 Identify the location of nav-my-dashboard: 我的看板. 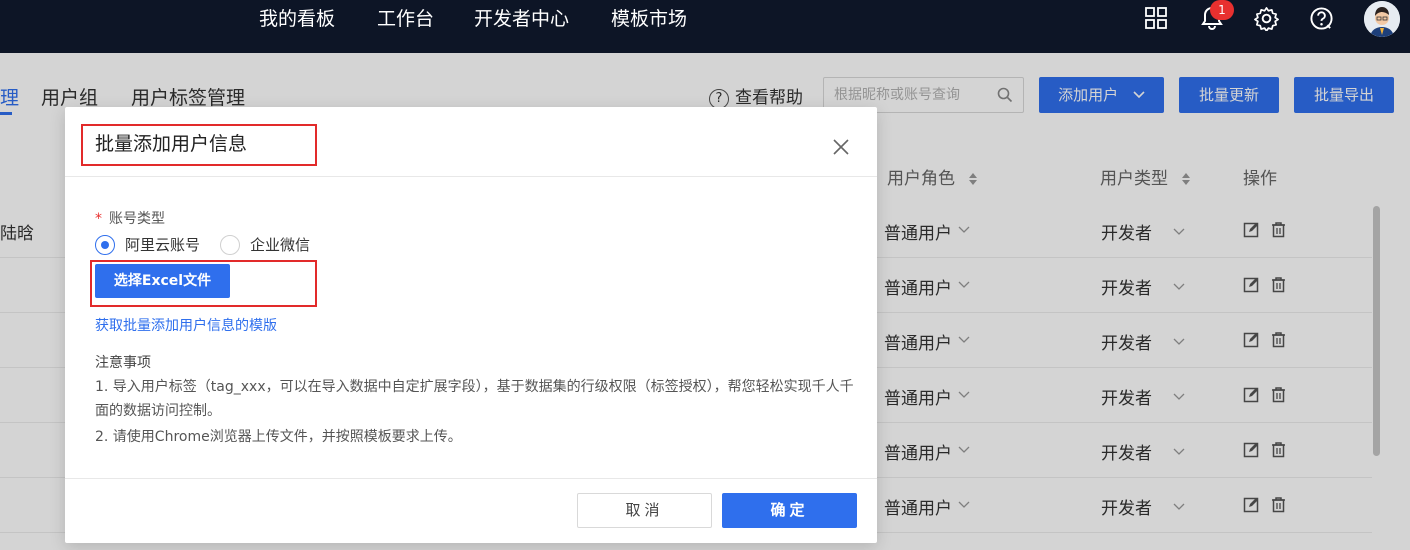
(297, 20).